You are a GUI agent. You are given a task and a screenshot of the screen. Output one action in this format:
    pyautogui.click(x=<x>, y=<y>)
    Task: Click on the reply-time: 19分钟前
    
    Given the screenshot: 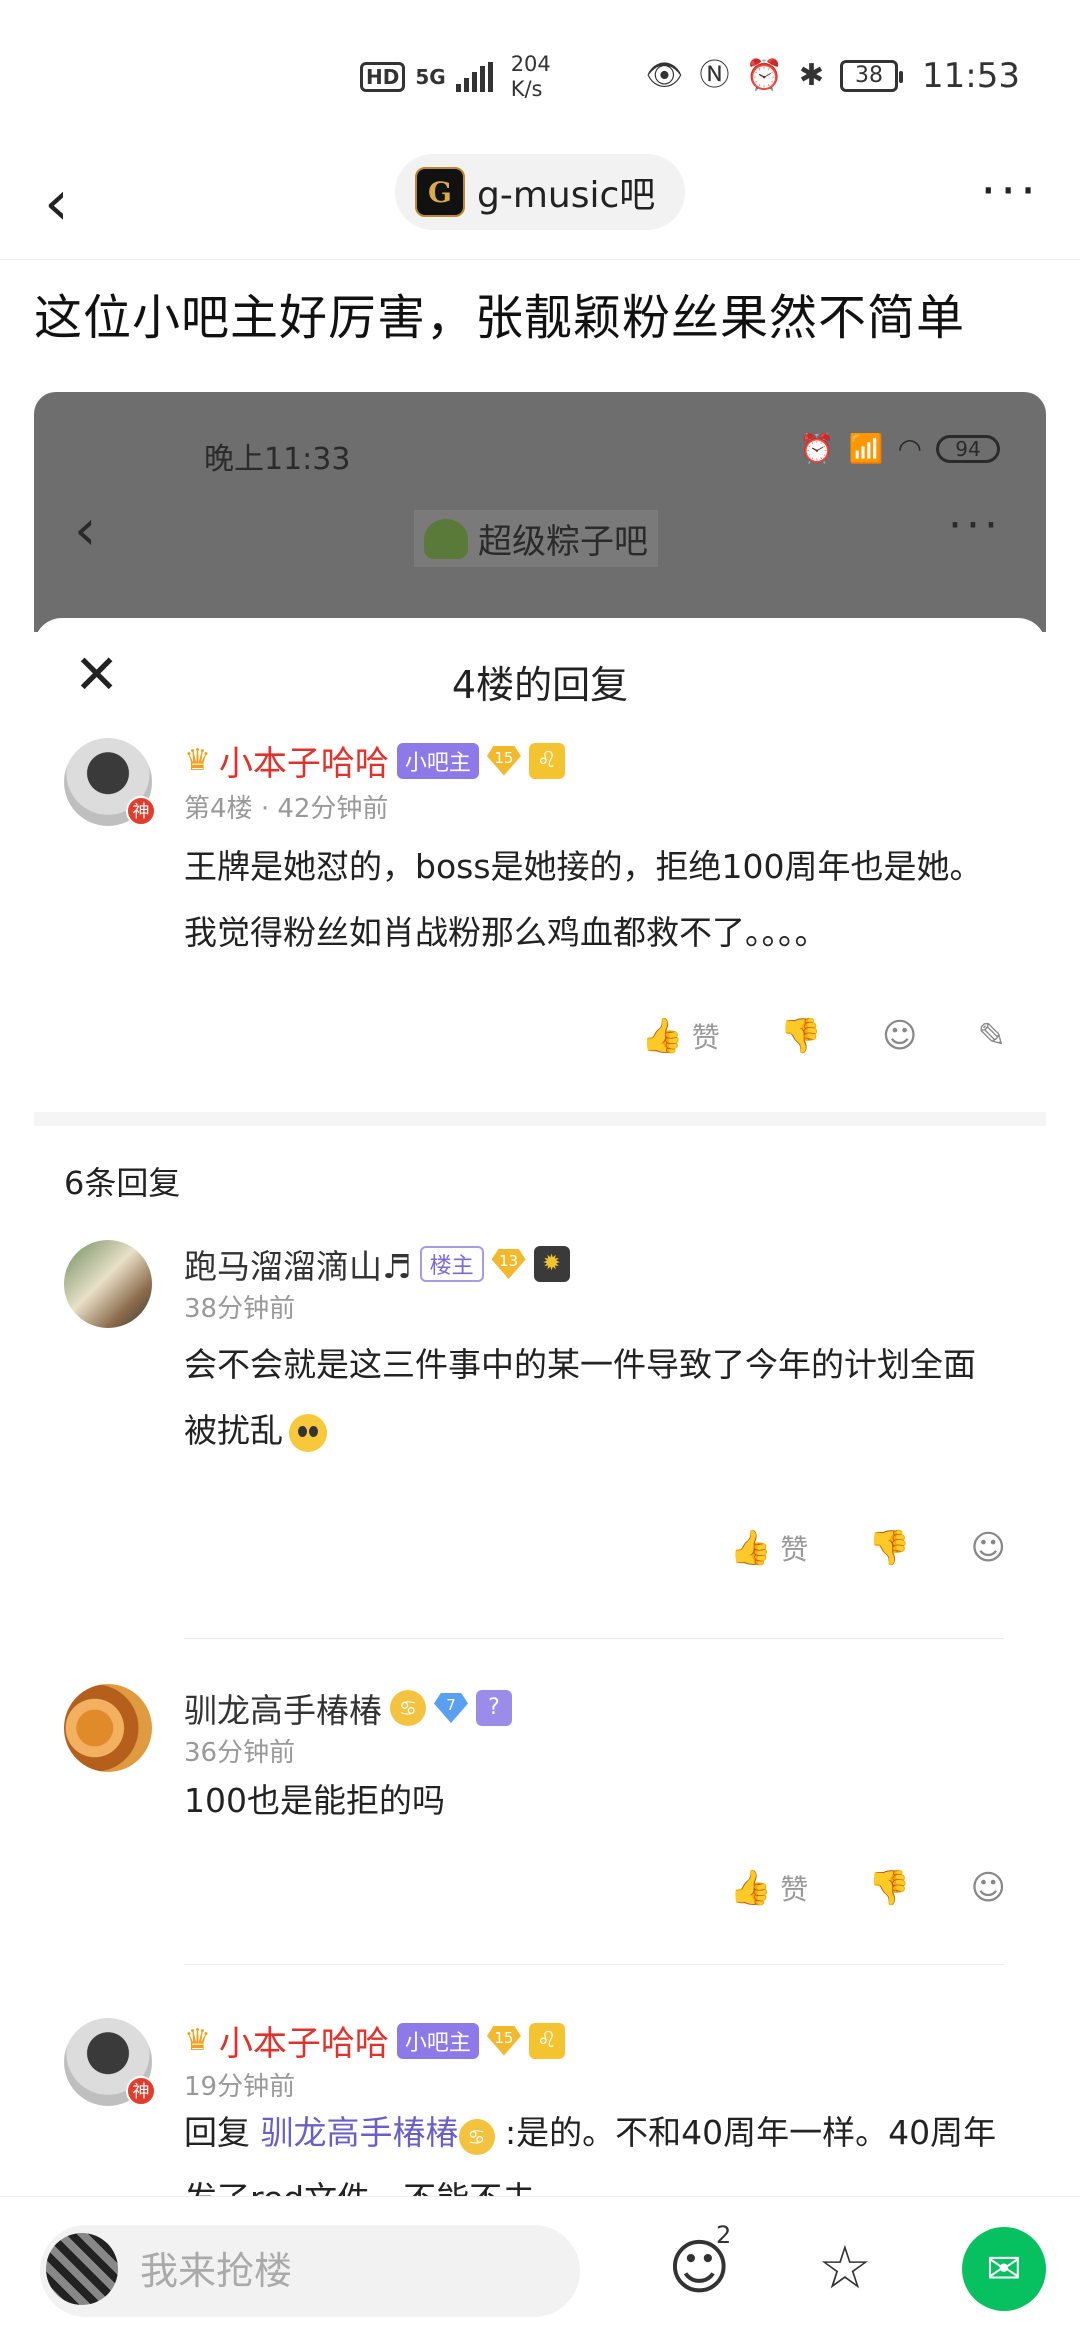 What is the action you would take?
    pyautogui.click(x=240, y=2087)
    